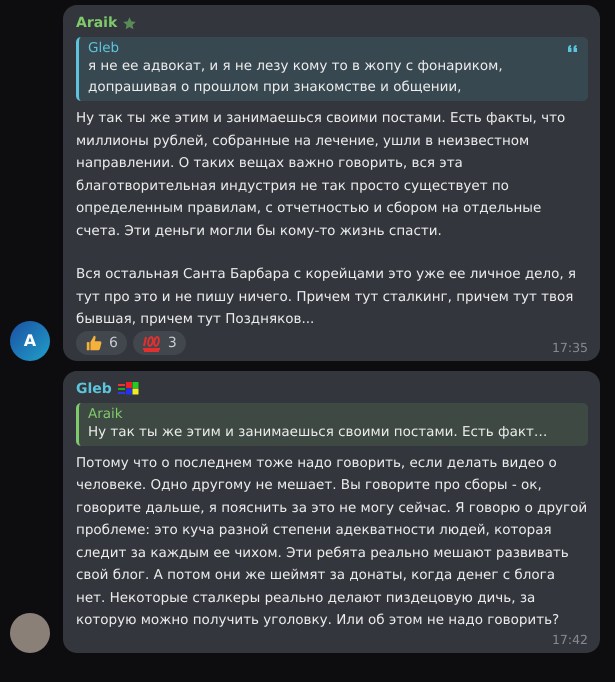 This screenshot has height=682, width=615. What do you see at coordinates (152, 343) in the screenshot?
I see `hundred-icon` at bounding box center [152, 343].